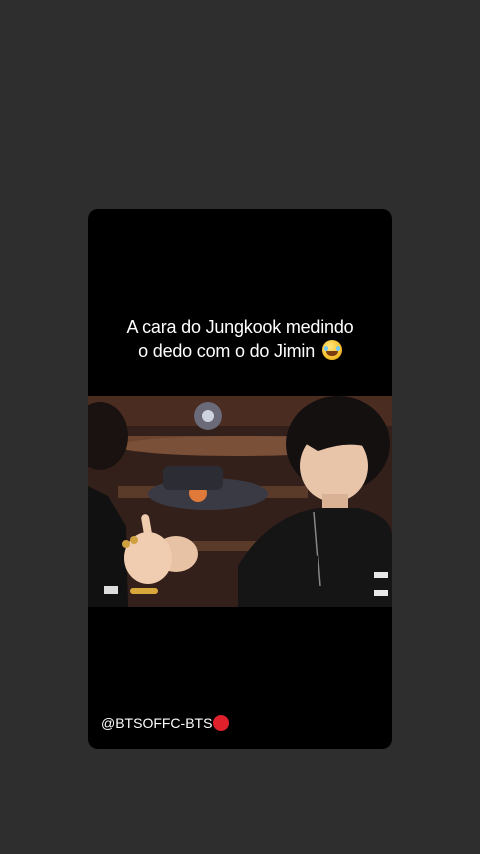 The width and height of the screenshot is (480, 854). I want to click on caption-line-2: o dedo com o do Jimin, so click(240, 351).